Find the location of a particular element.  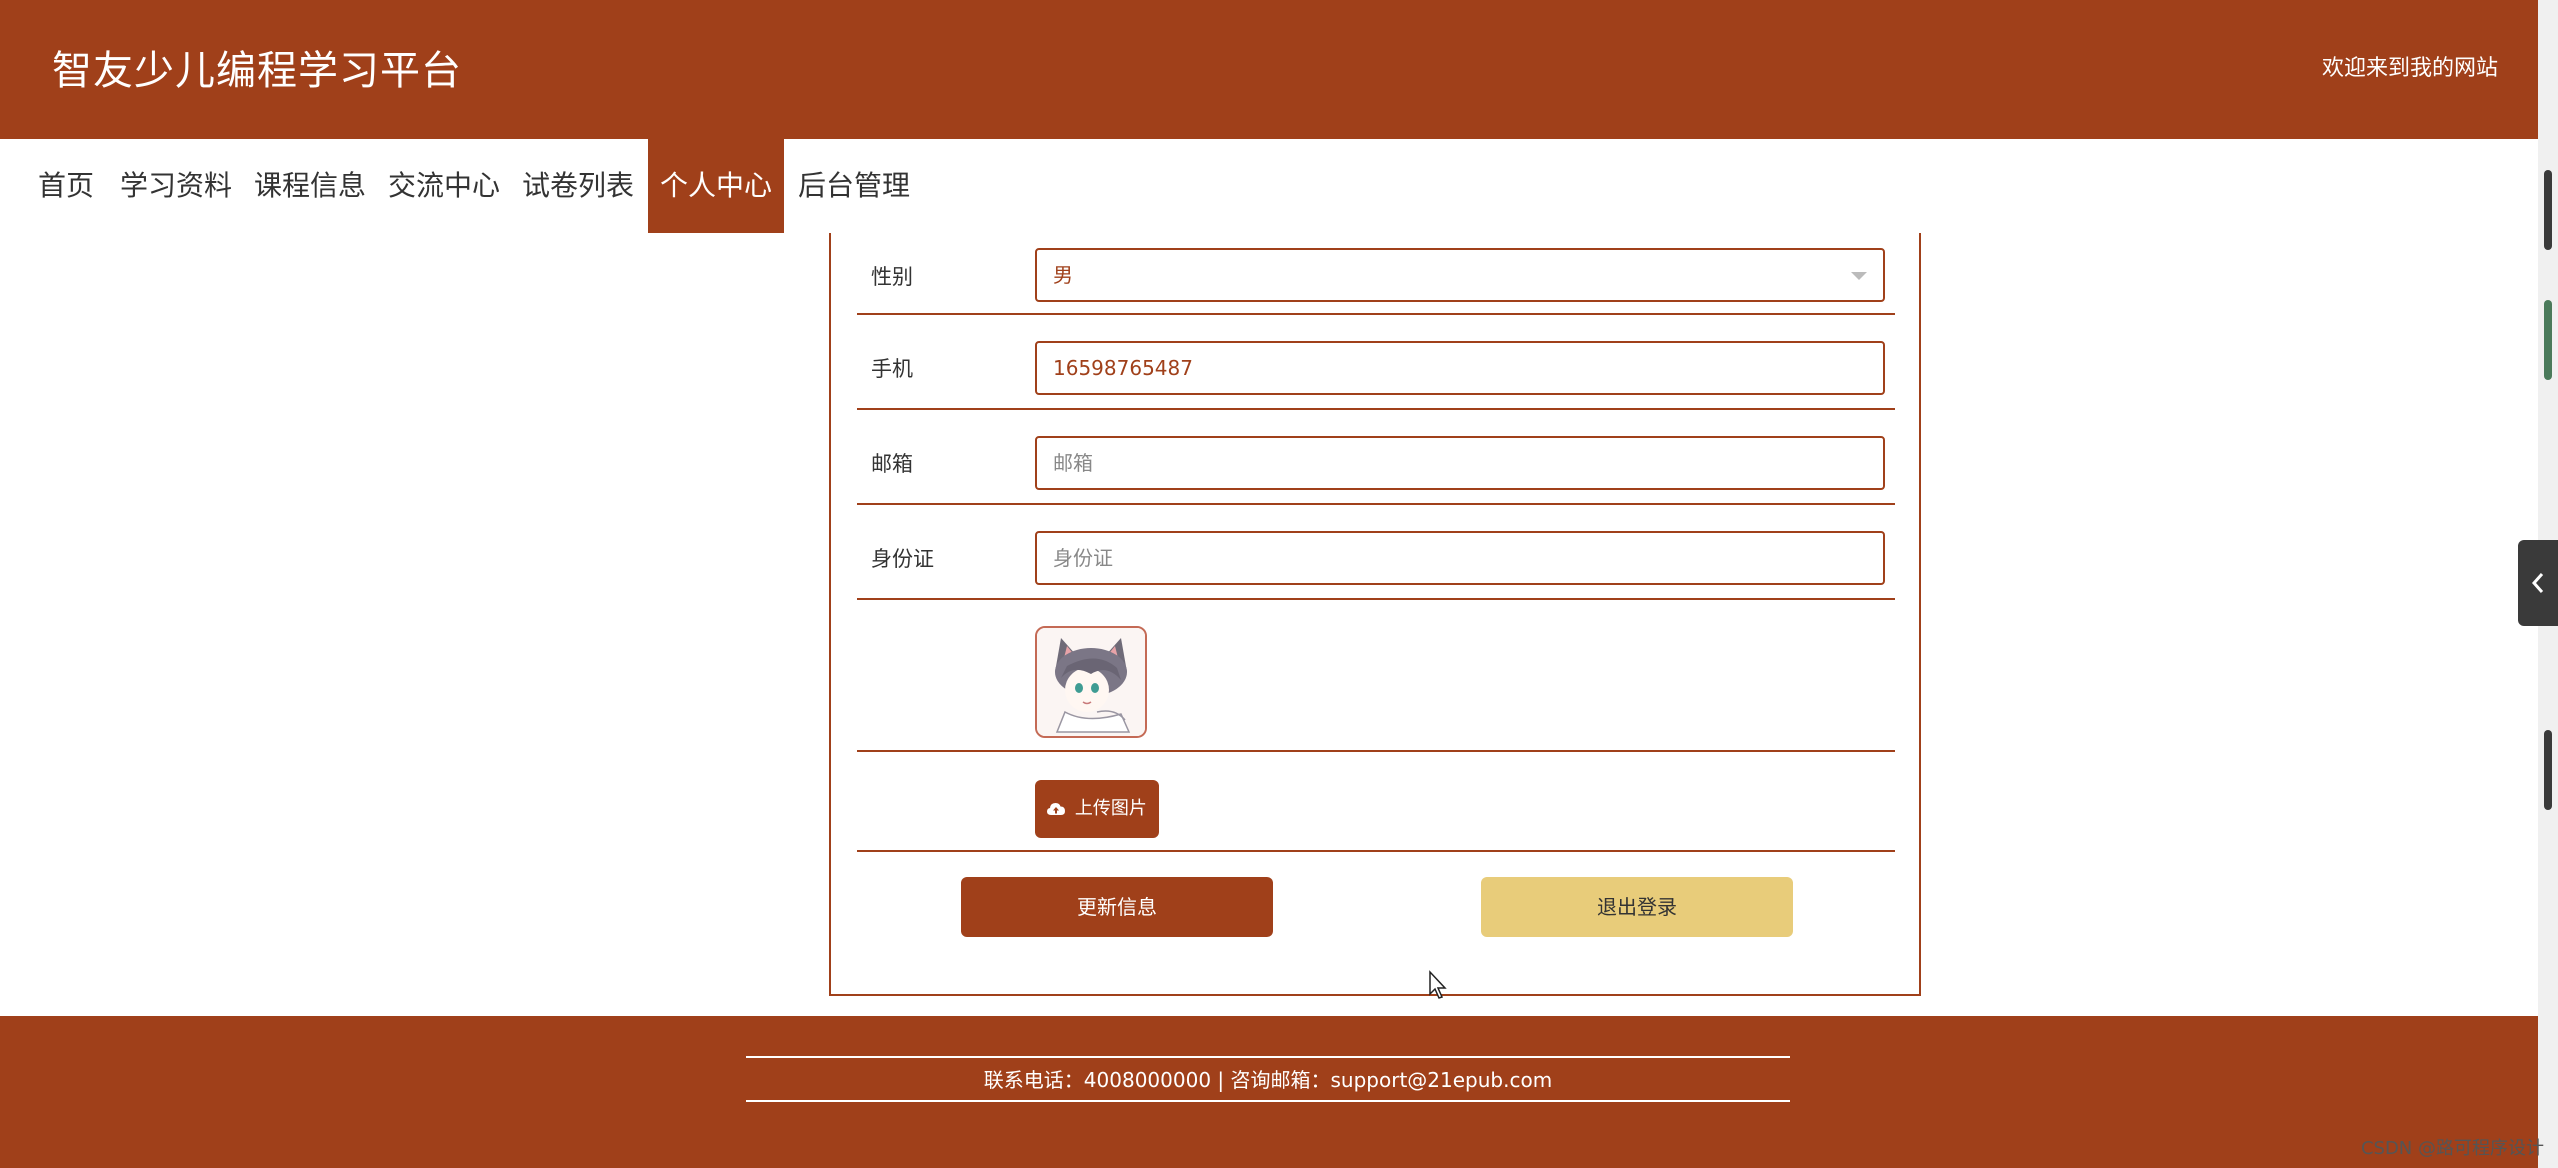

update-info-button: 更新信息 is located at coordinates (1117, 907).